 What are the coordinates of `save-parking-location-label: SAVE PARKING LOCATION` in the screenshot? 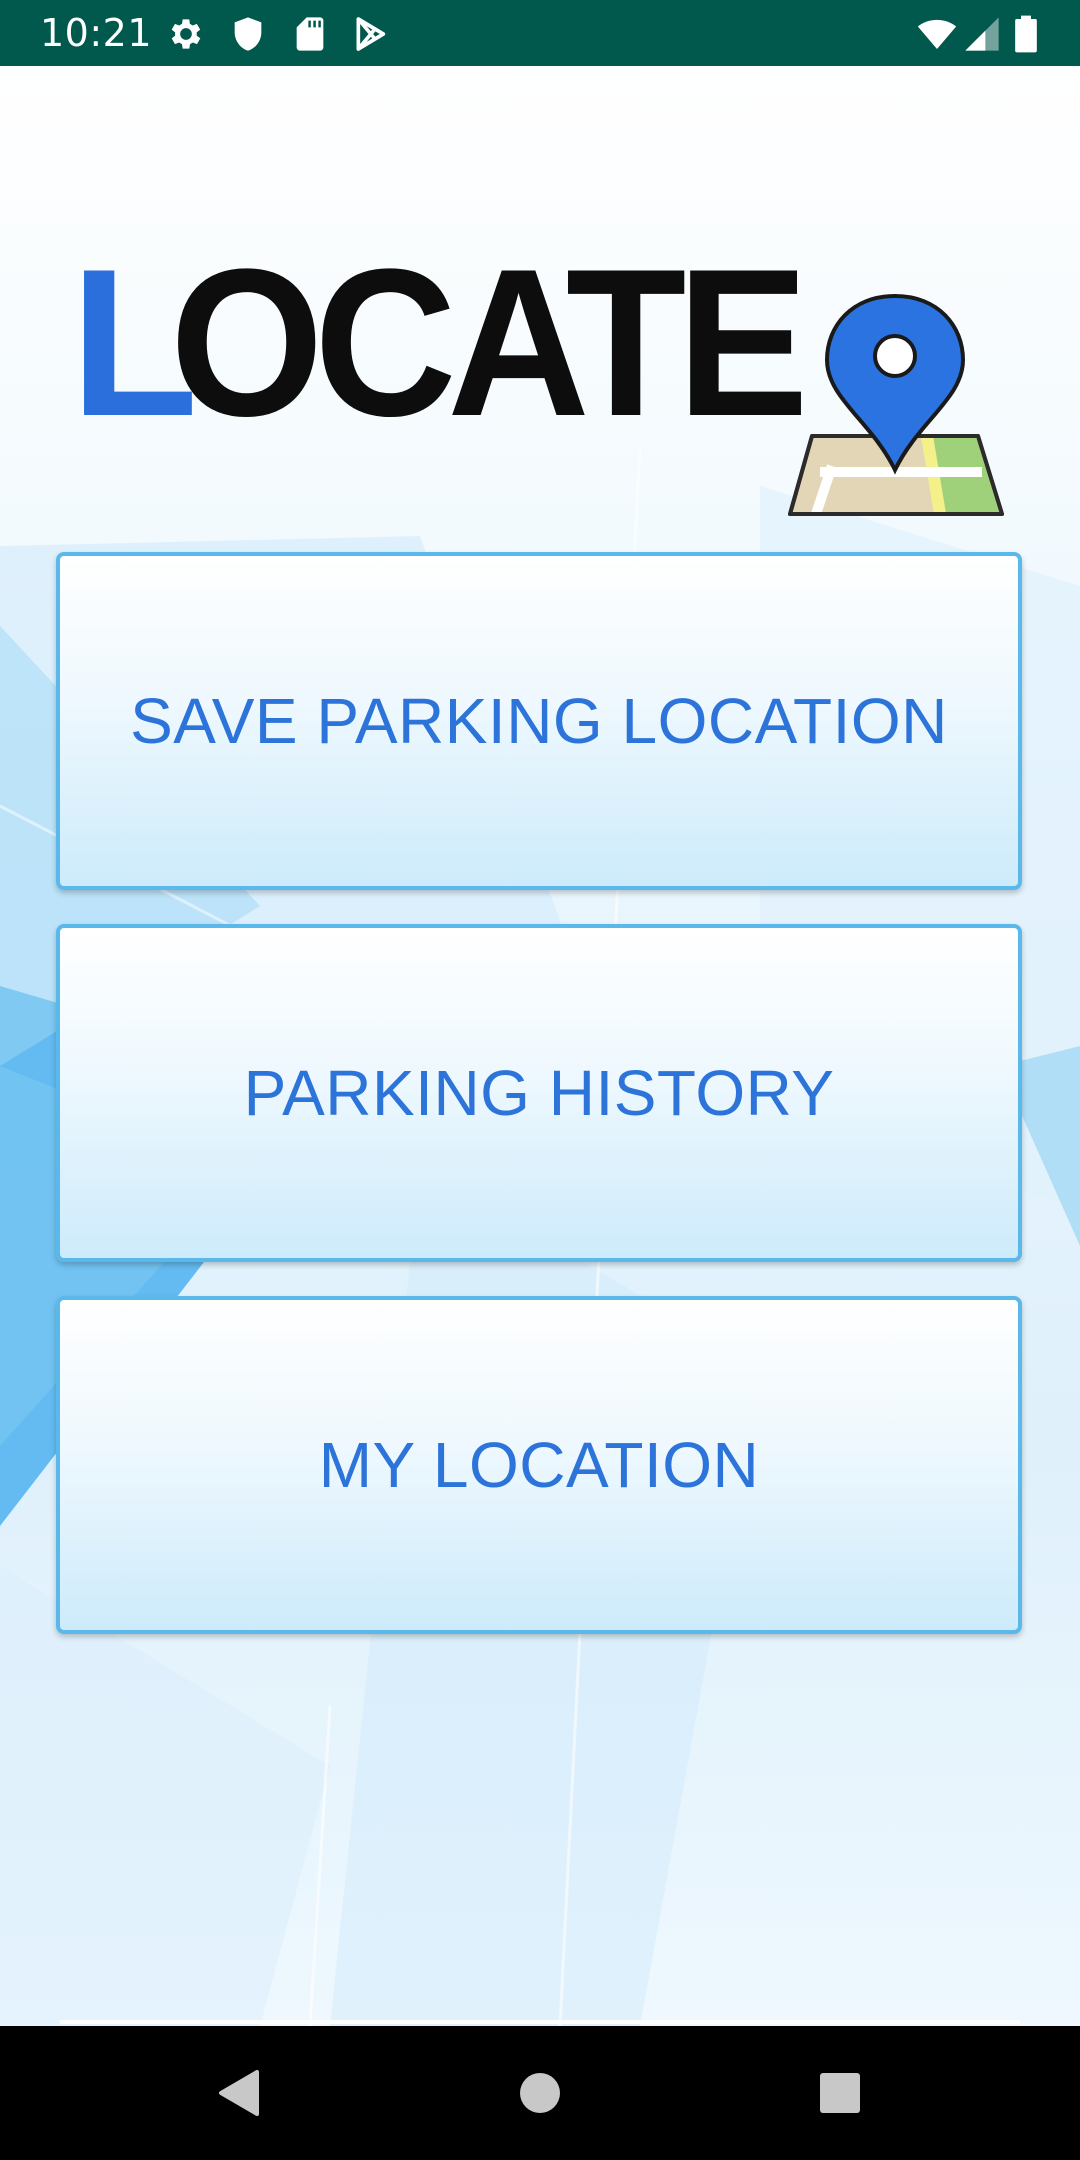 It's located at (539, 721).